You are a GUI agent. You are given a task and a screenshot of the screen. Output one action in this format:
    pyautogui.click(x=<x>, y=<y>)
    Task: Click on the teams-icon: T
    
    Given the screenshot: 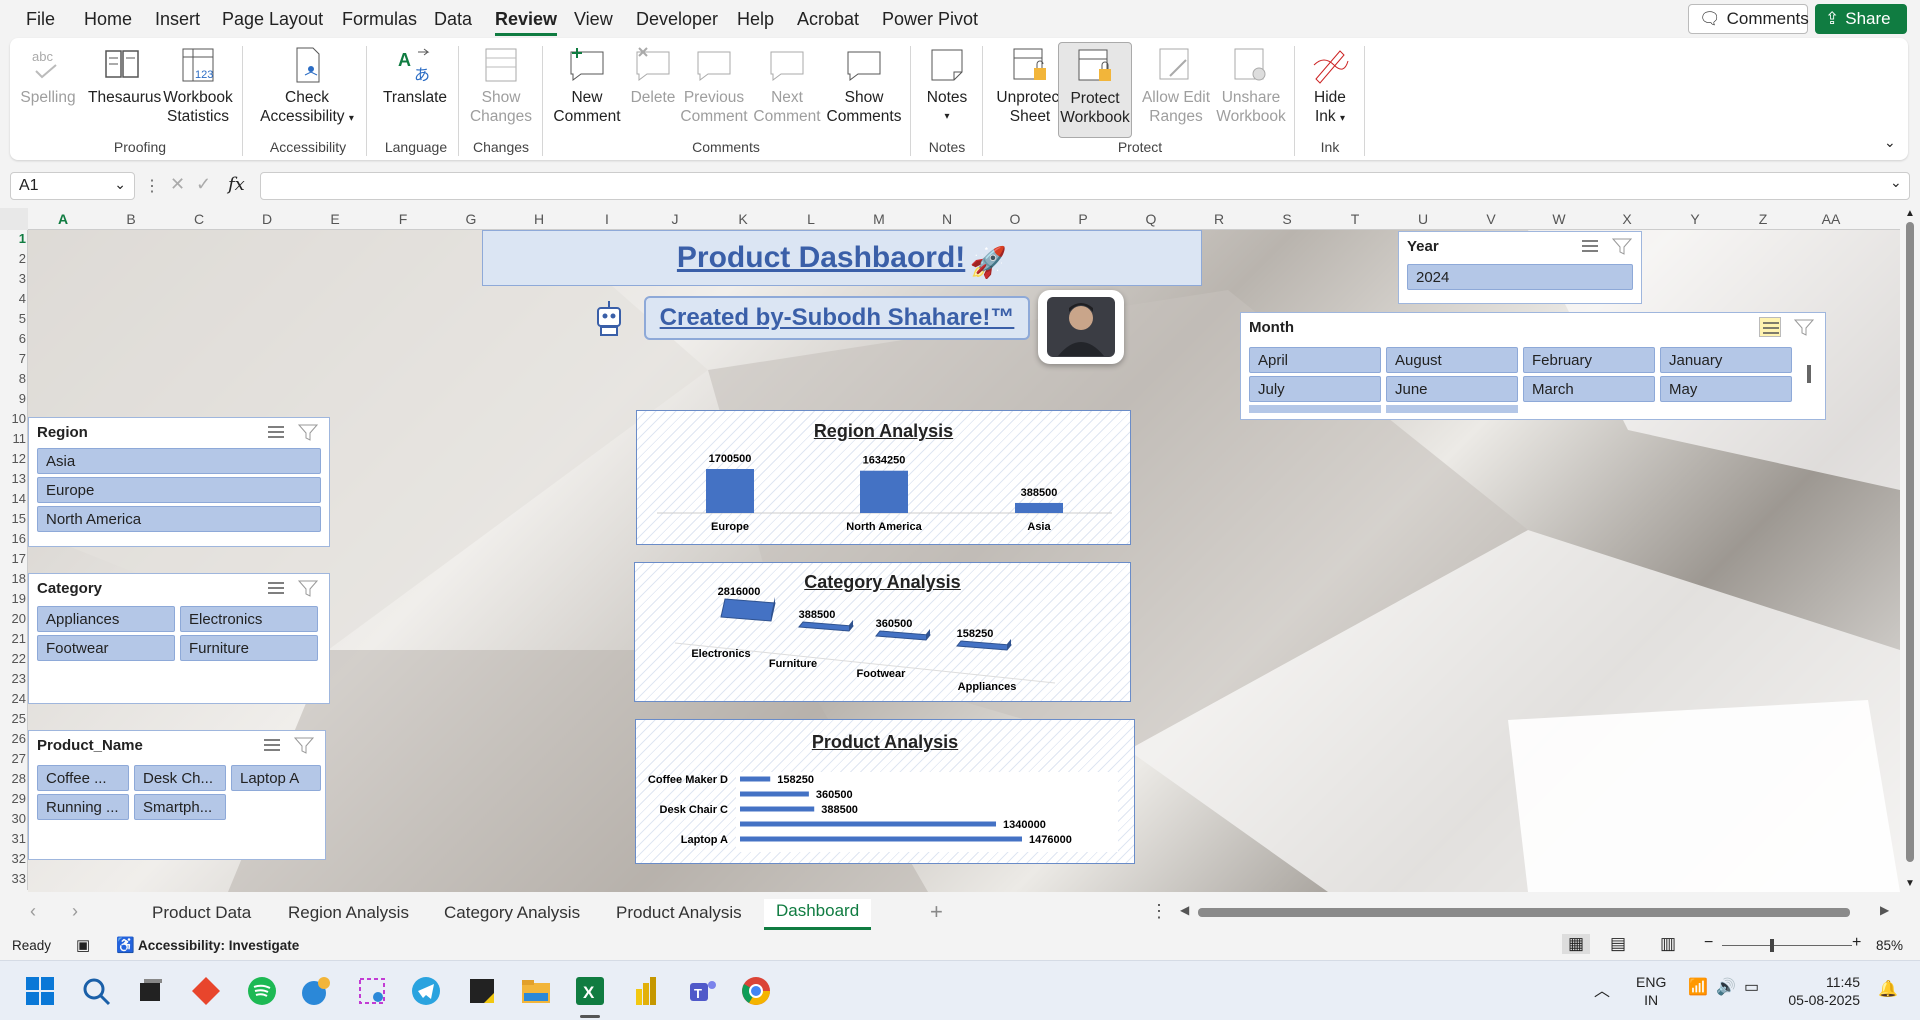 What is the action you would take?
    pyautogui.click(x=702, y=991)
    